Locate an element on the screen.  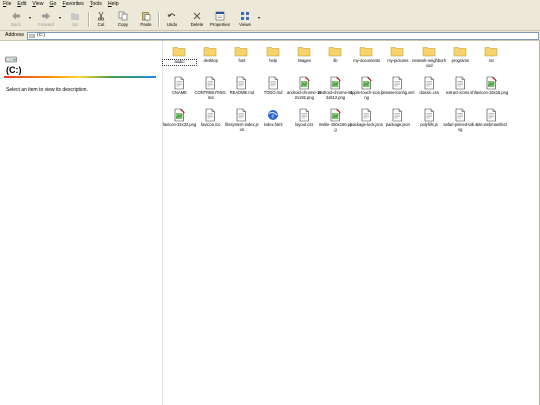
folder-item: help is located at coordinates (273, 62).